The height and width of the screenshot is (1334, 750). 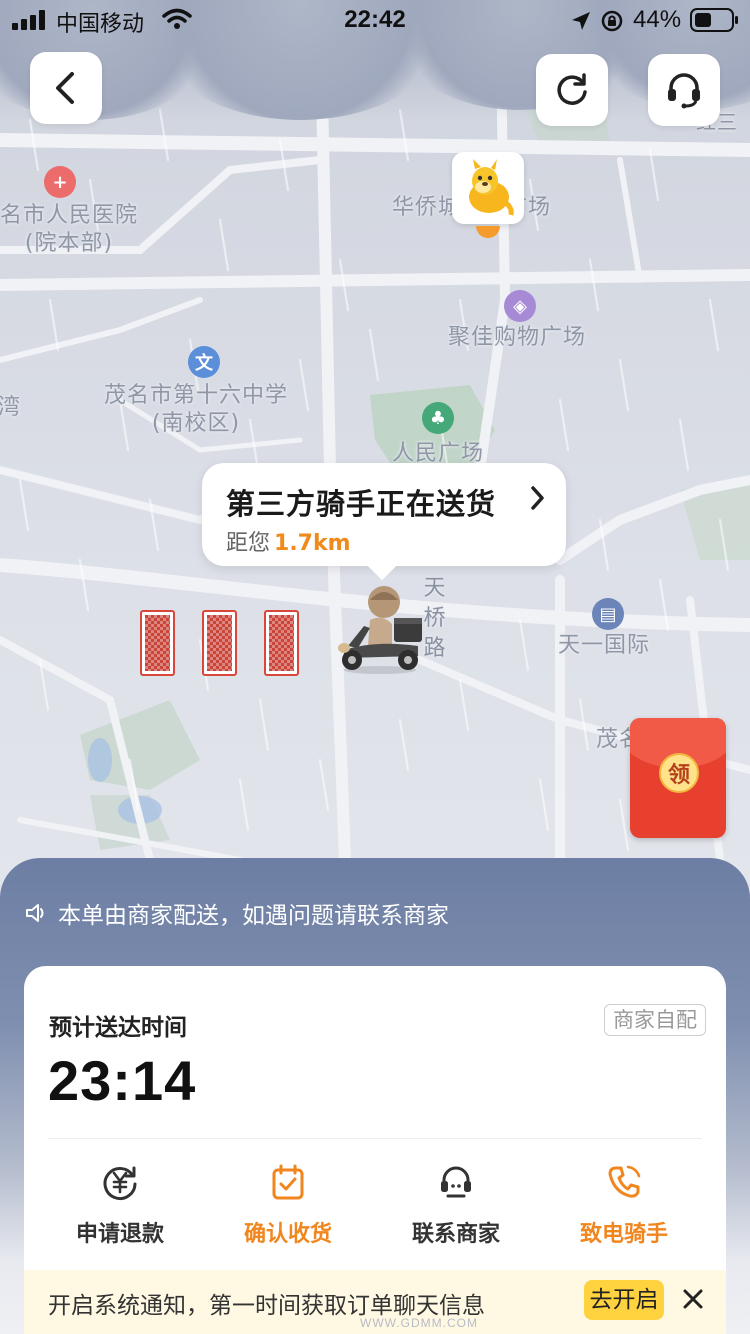 What do you see at coordinates (288, 1182) in the screenshot?
I see `calendar-check-icon` at bounding box center [288, 1182].